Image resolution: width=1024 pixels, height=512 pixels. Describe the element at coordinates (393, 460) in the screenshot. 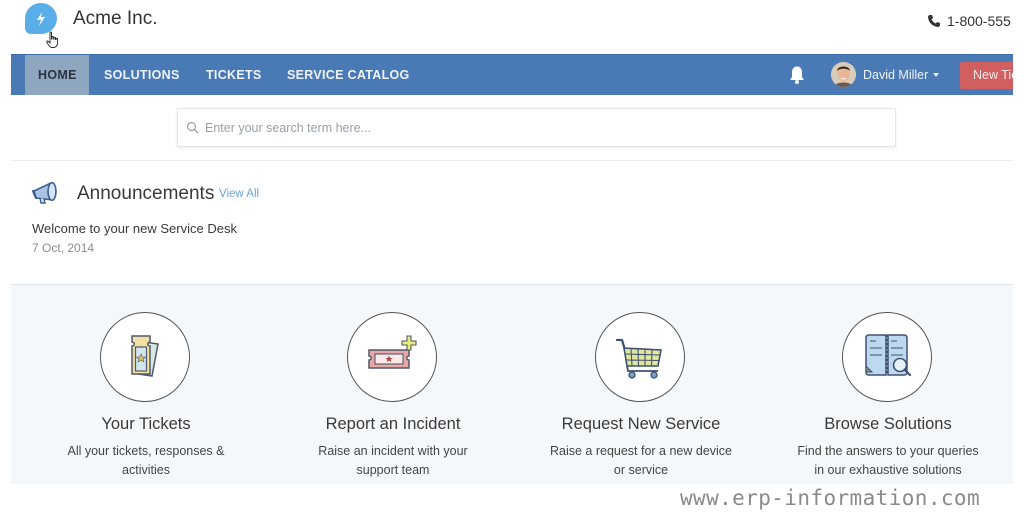

I see `tile-description: Raise an incident with your support team` at that location.